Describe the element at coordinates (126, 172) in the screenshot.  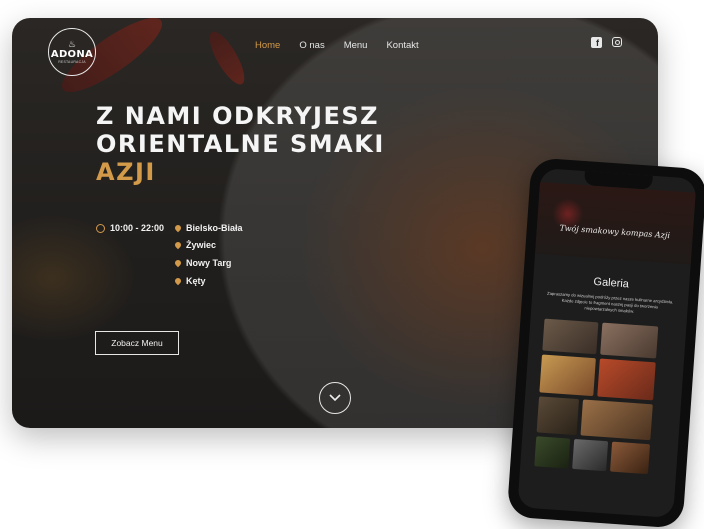
I see `hero-accent: AZJI` at that location.